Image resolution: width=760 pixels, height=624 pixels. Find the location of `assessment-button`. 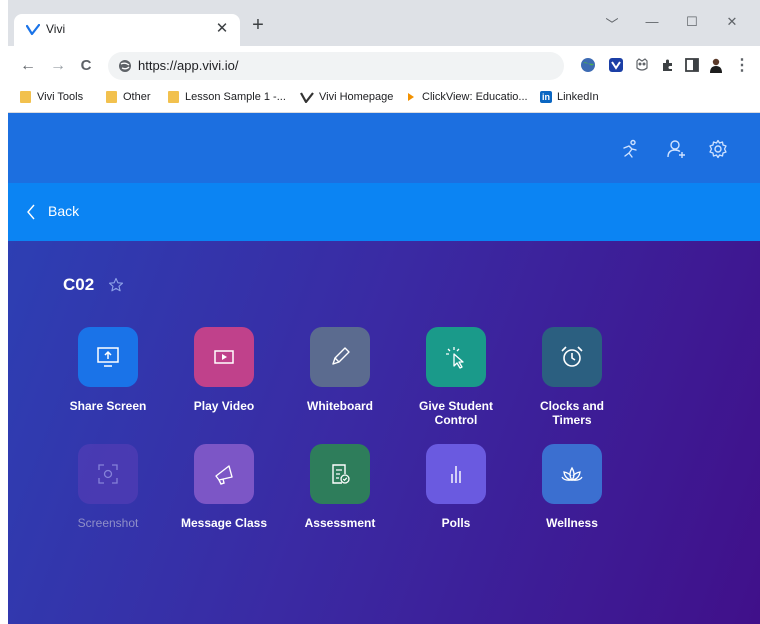

assessment-button is located at coordinates (340, 474).